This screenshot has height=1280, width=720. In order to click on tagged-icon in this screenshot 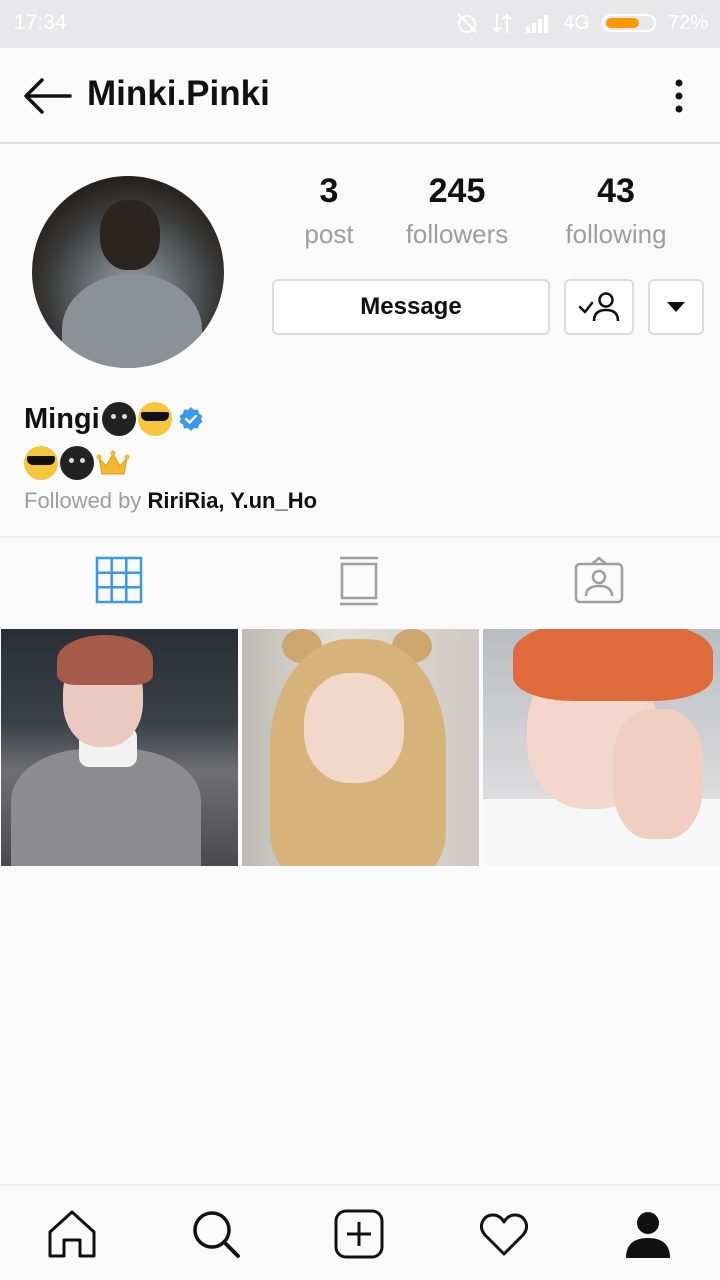, I will do `click(599, 581)`.